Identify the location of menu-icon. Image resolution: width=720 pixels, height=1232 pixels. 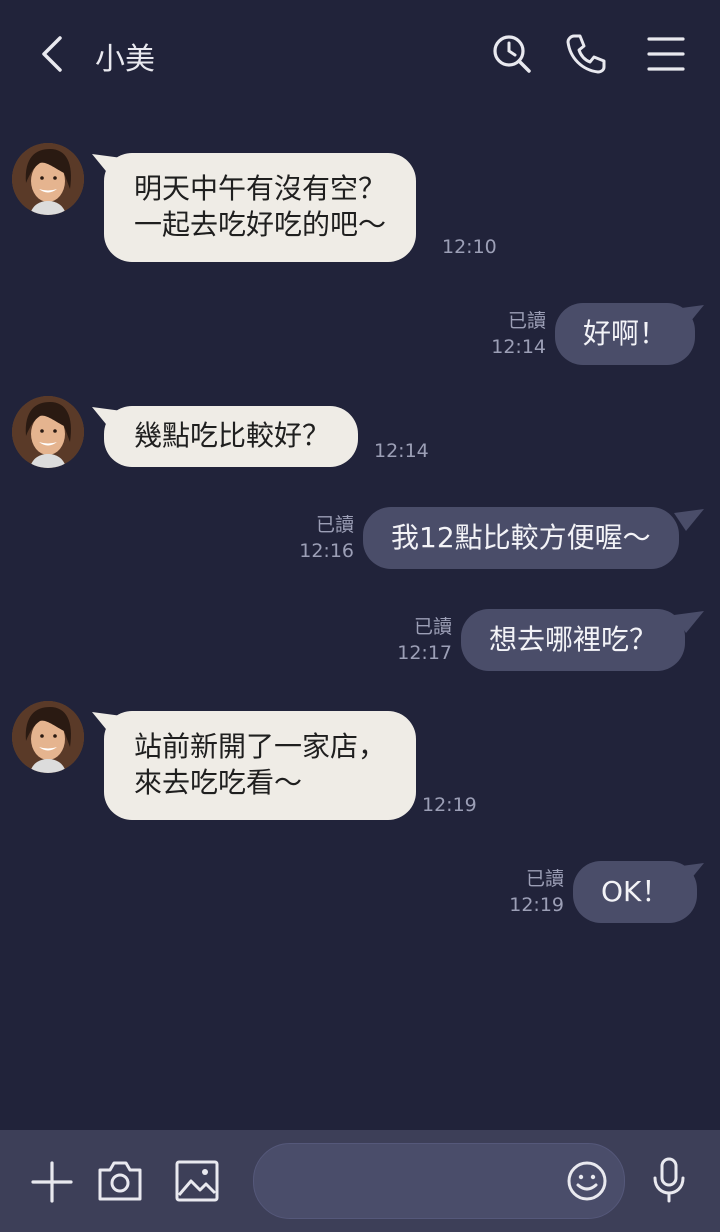
(666, 54).